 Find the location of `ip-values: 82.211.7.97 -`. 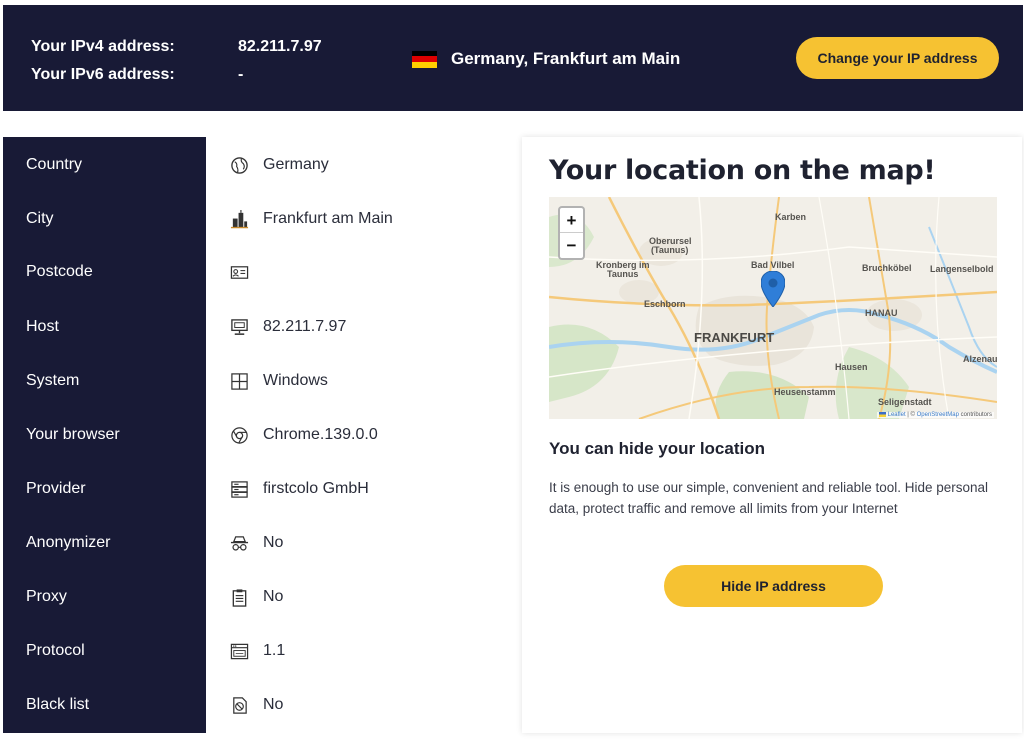

ip-values: 82.211.7.97 - is located at coordinates (280, 61).